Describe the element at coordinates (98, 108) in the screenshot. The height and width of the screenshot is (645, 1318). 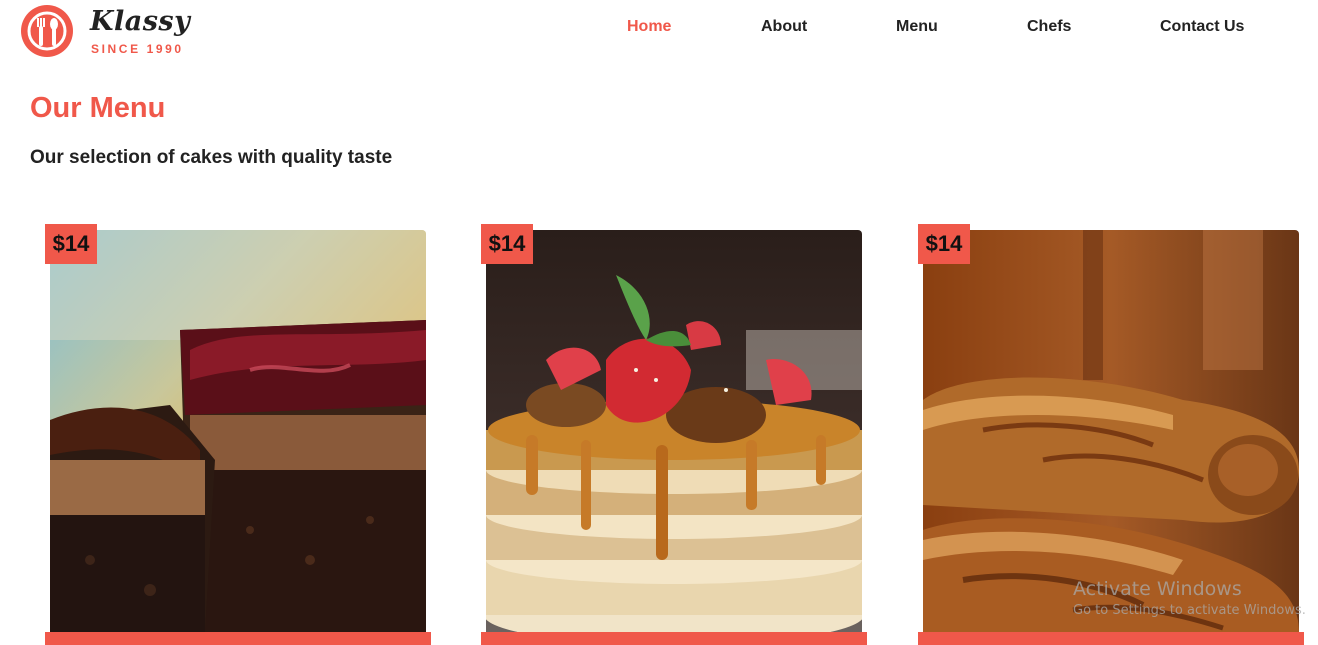
I see `section-title: Our Menu` at that location.